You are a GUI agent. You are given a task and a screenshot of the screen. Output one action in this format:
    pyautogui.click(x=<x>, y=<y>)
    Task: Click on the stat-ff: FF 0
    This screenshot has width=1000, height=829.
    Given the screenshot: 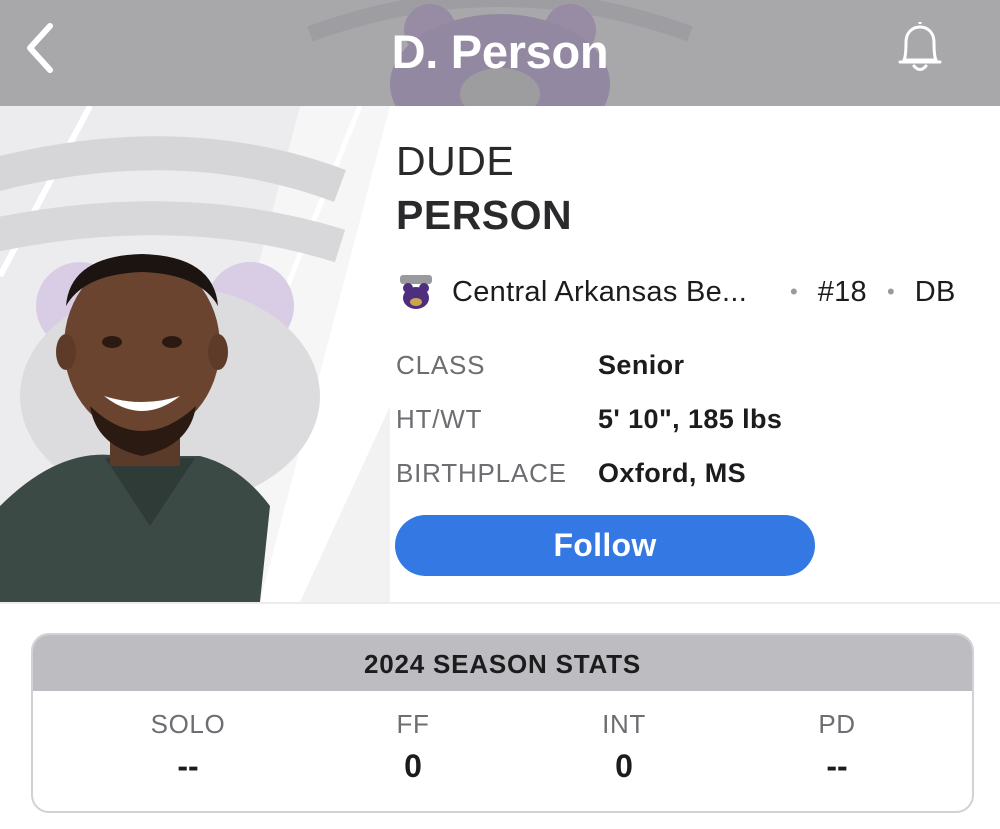 What is the action you would take?
    pyautogui.click(x=413, y=747)
    